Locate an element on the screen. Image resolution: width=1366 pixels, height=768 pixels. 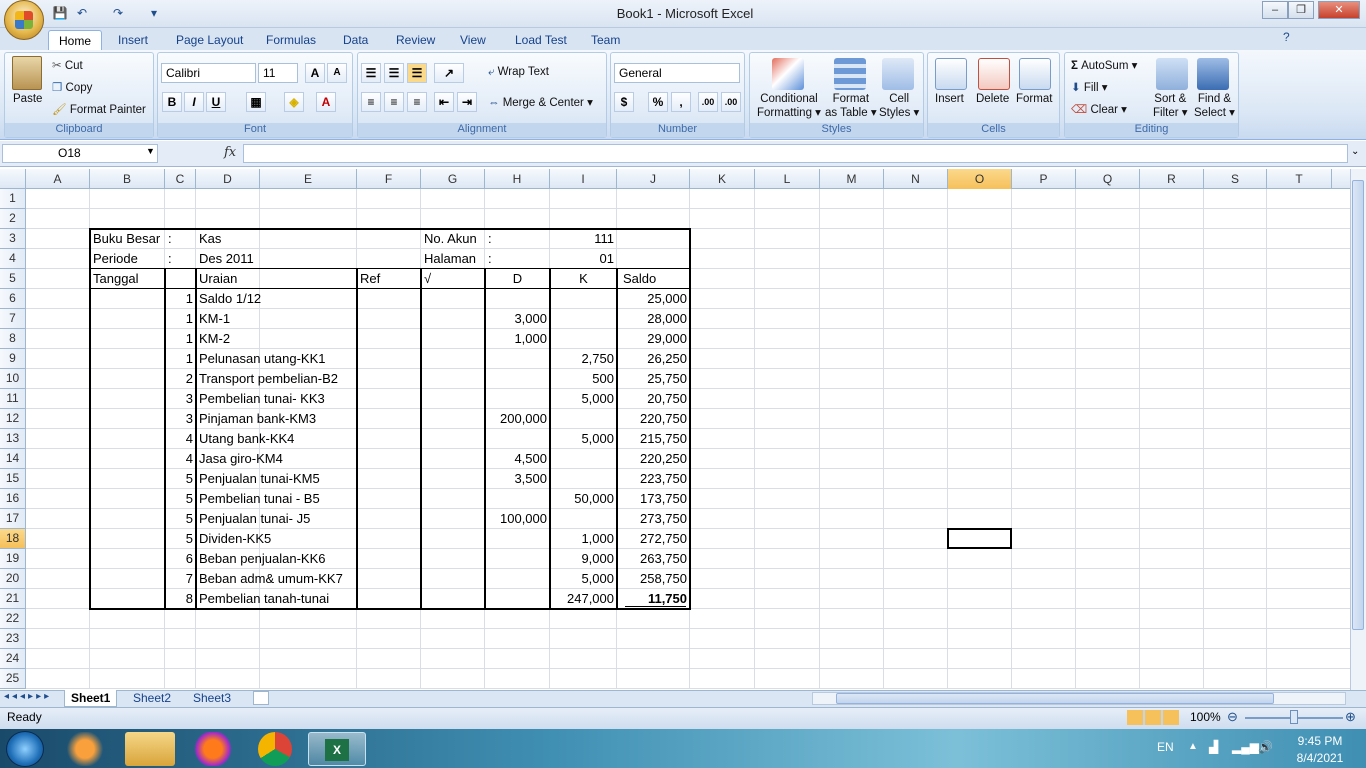
language-indicator: EN is located at coordinates (1165, 747).